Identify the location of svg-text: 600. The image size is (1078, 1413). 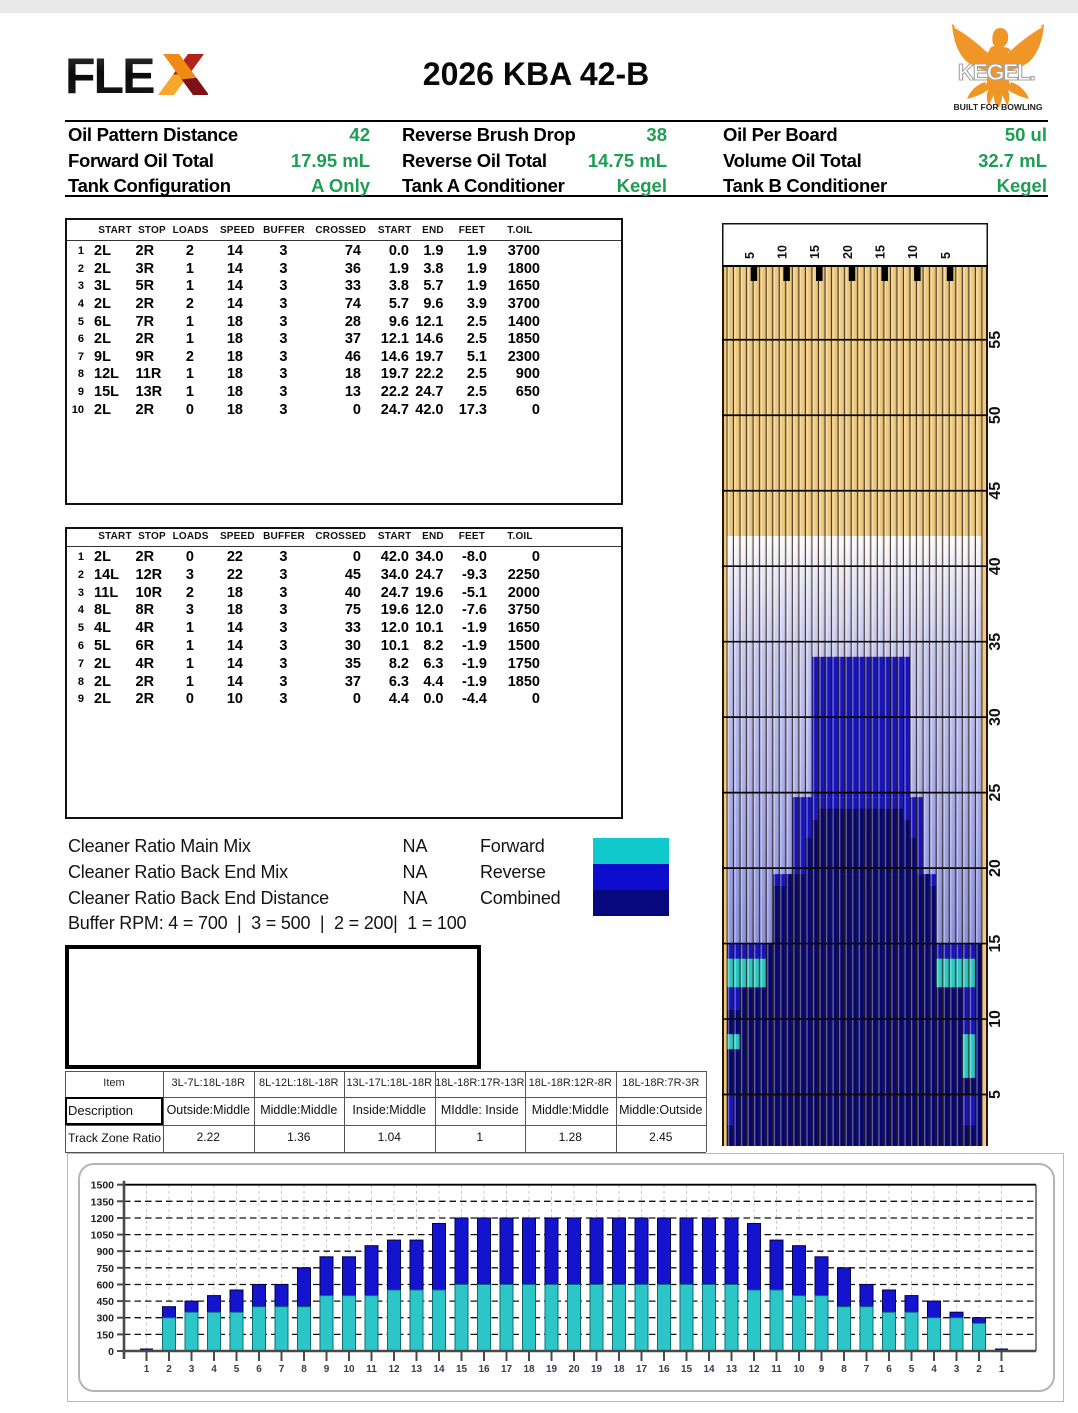
(105, 1286).